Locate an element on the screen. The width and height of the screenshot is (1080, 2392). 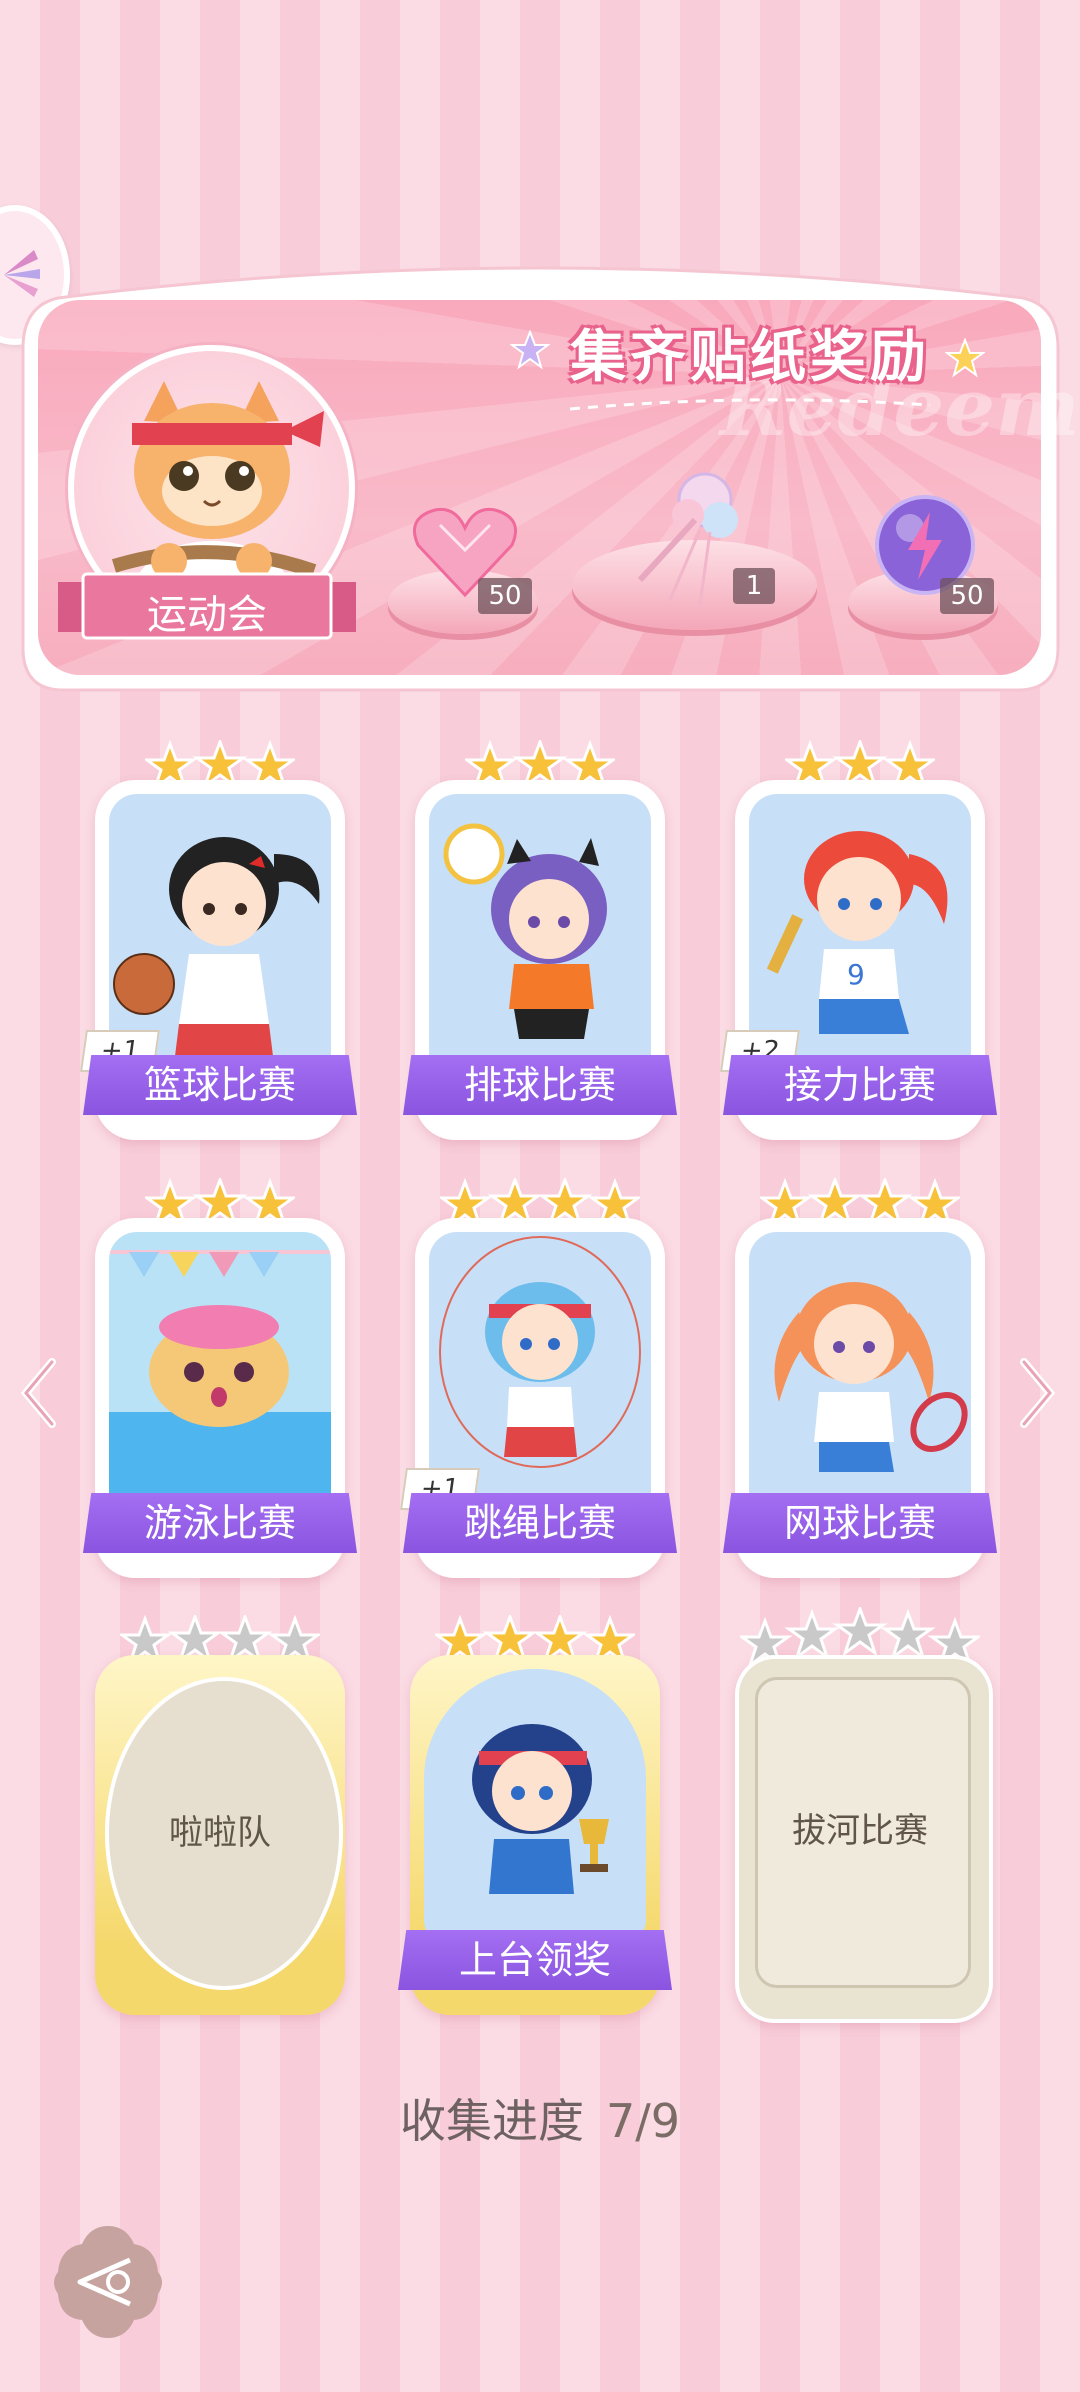
jump-rope-girl-icon is located at coordinates (540, 1352).